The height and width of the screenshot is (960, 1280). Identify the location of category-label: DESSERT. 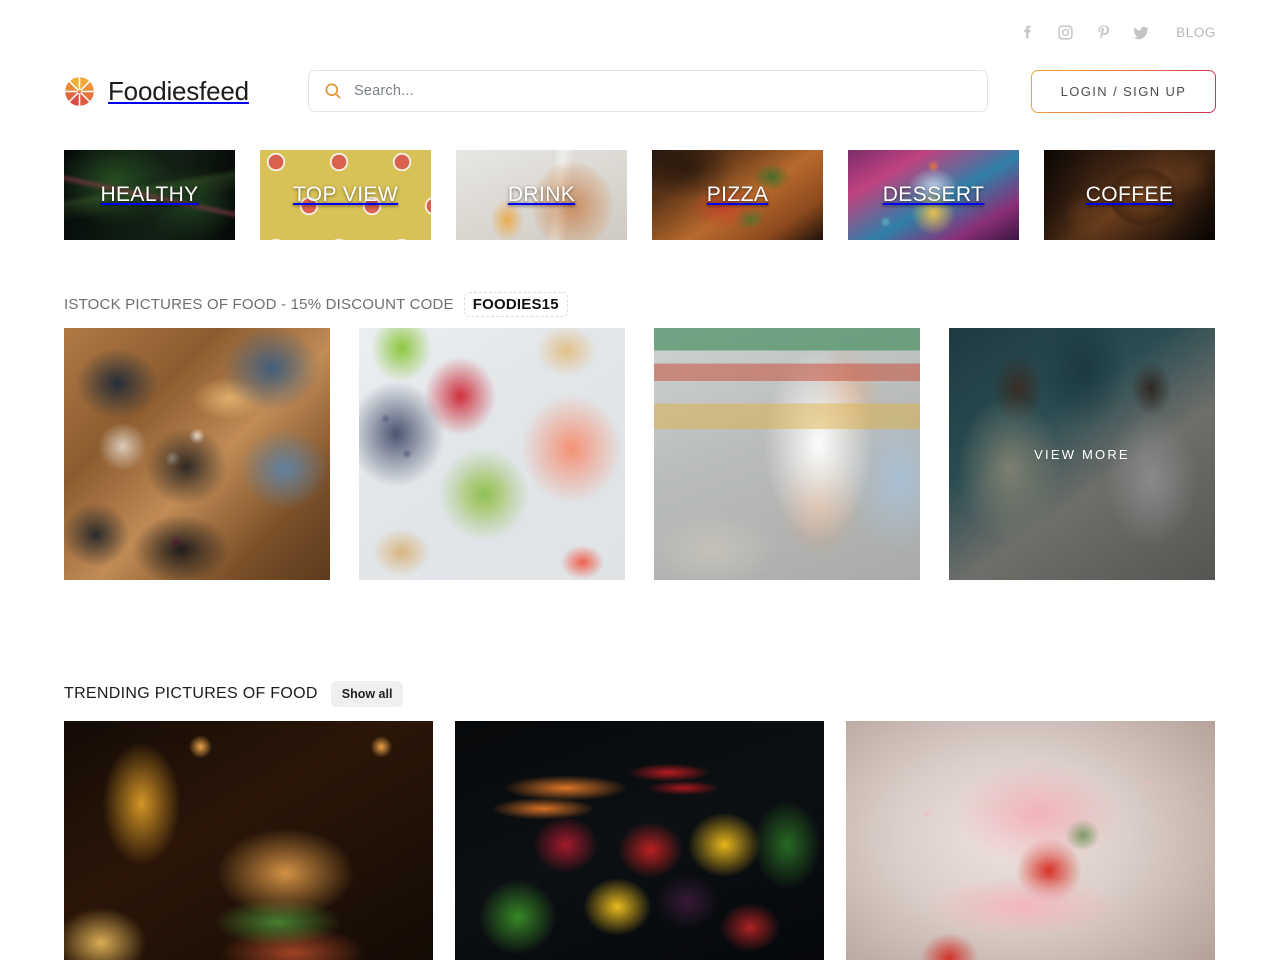
(933, 194).